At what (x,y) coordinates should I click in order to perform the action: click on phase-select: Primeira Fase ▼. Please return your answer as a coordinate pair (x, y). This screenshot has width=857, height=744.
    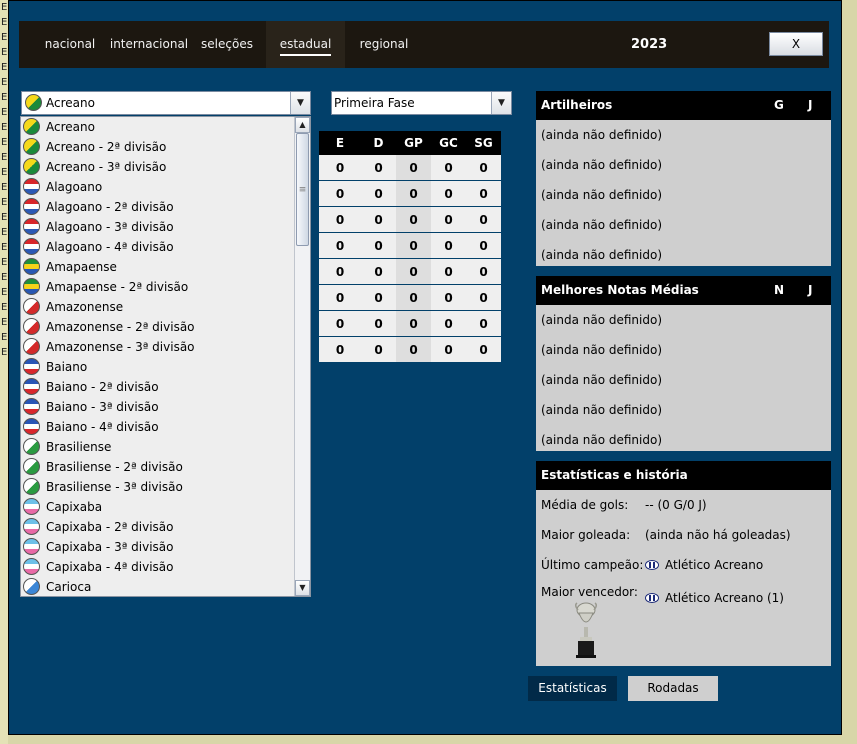
    Looking at the image, I should click on (421, 103).